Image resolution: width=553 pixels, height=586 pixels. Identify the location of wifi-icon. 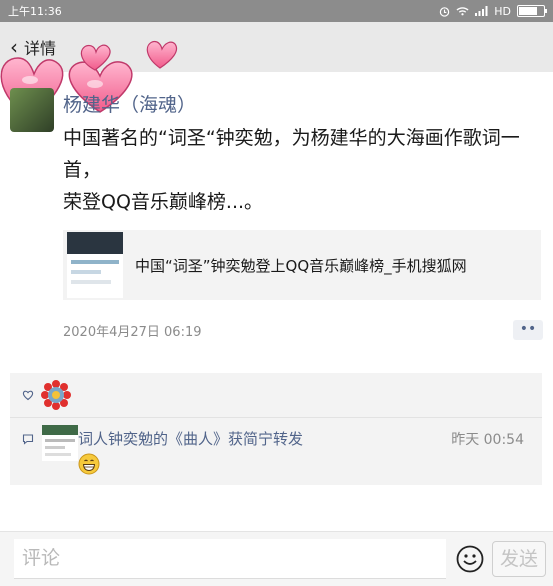
(462, 11).